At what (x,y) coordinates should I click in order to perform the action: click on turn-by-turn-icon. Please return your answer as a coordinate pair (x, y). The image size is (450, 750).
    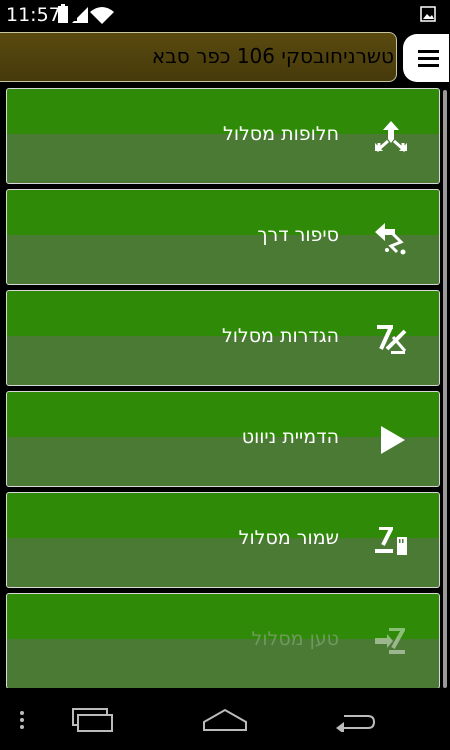
    Looking at the image, I should click on (390, 239).